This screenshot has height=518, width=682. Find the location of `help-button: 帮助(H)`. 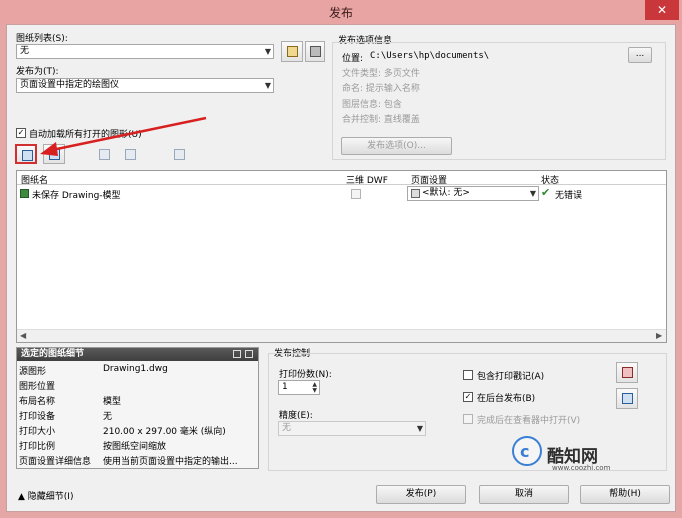

help-button: 帮助(H) is located at coordinates (625, 494).